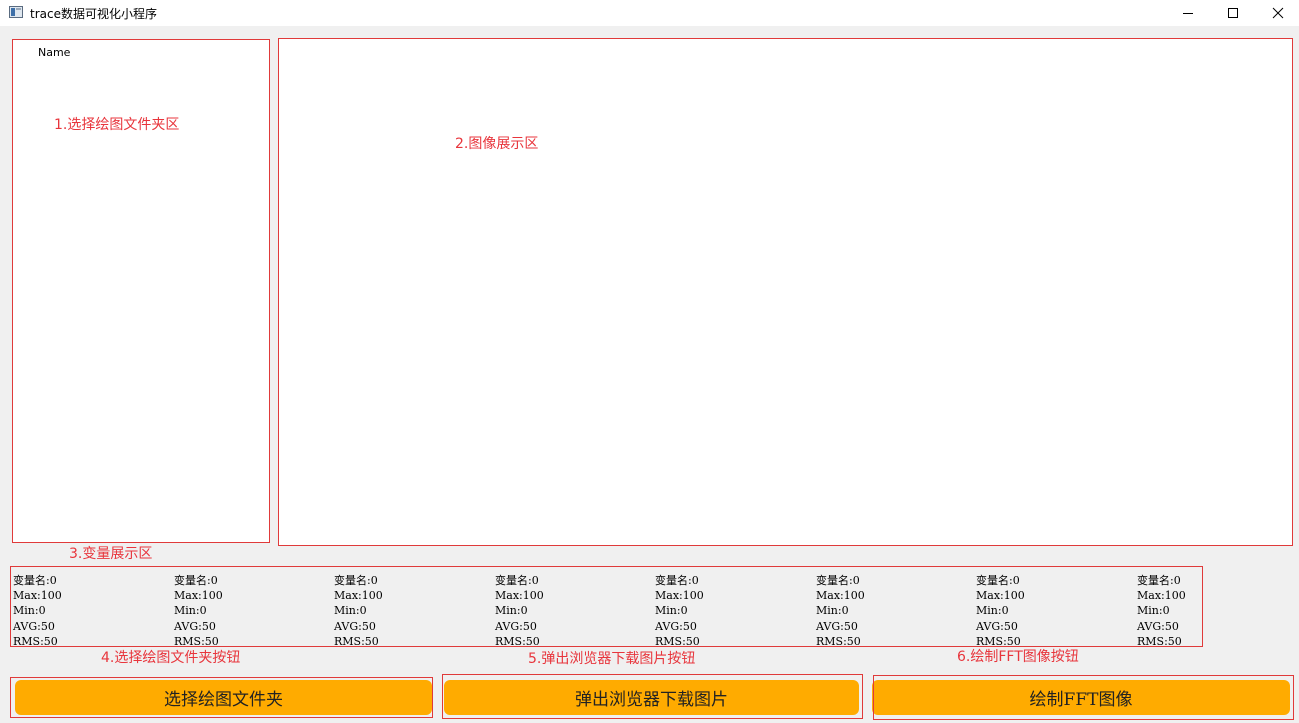 Image resolution: width=1299 pixels, height=723 pixels. What do you see at coordinates (1018, 657) in the screenshot?
I see `annotation-draw-fft-button: 6.绘制FFT图像按钮` at bounding box center [1018, 657].